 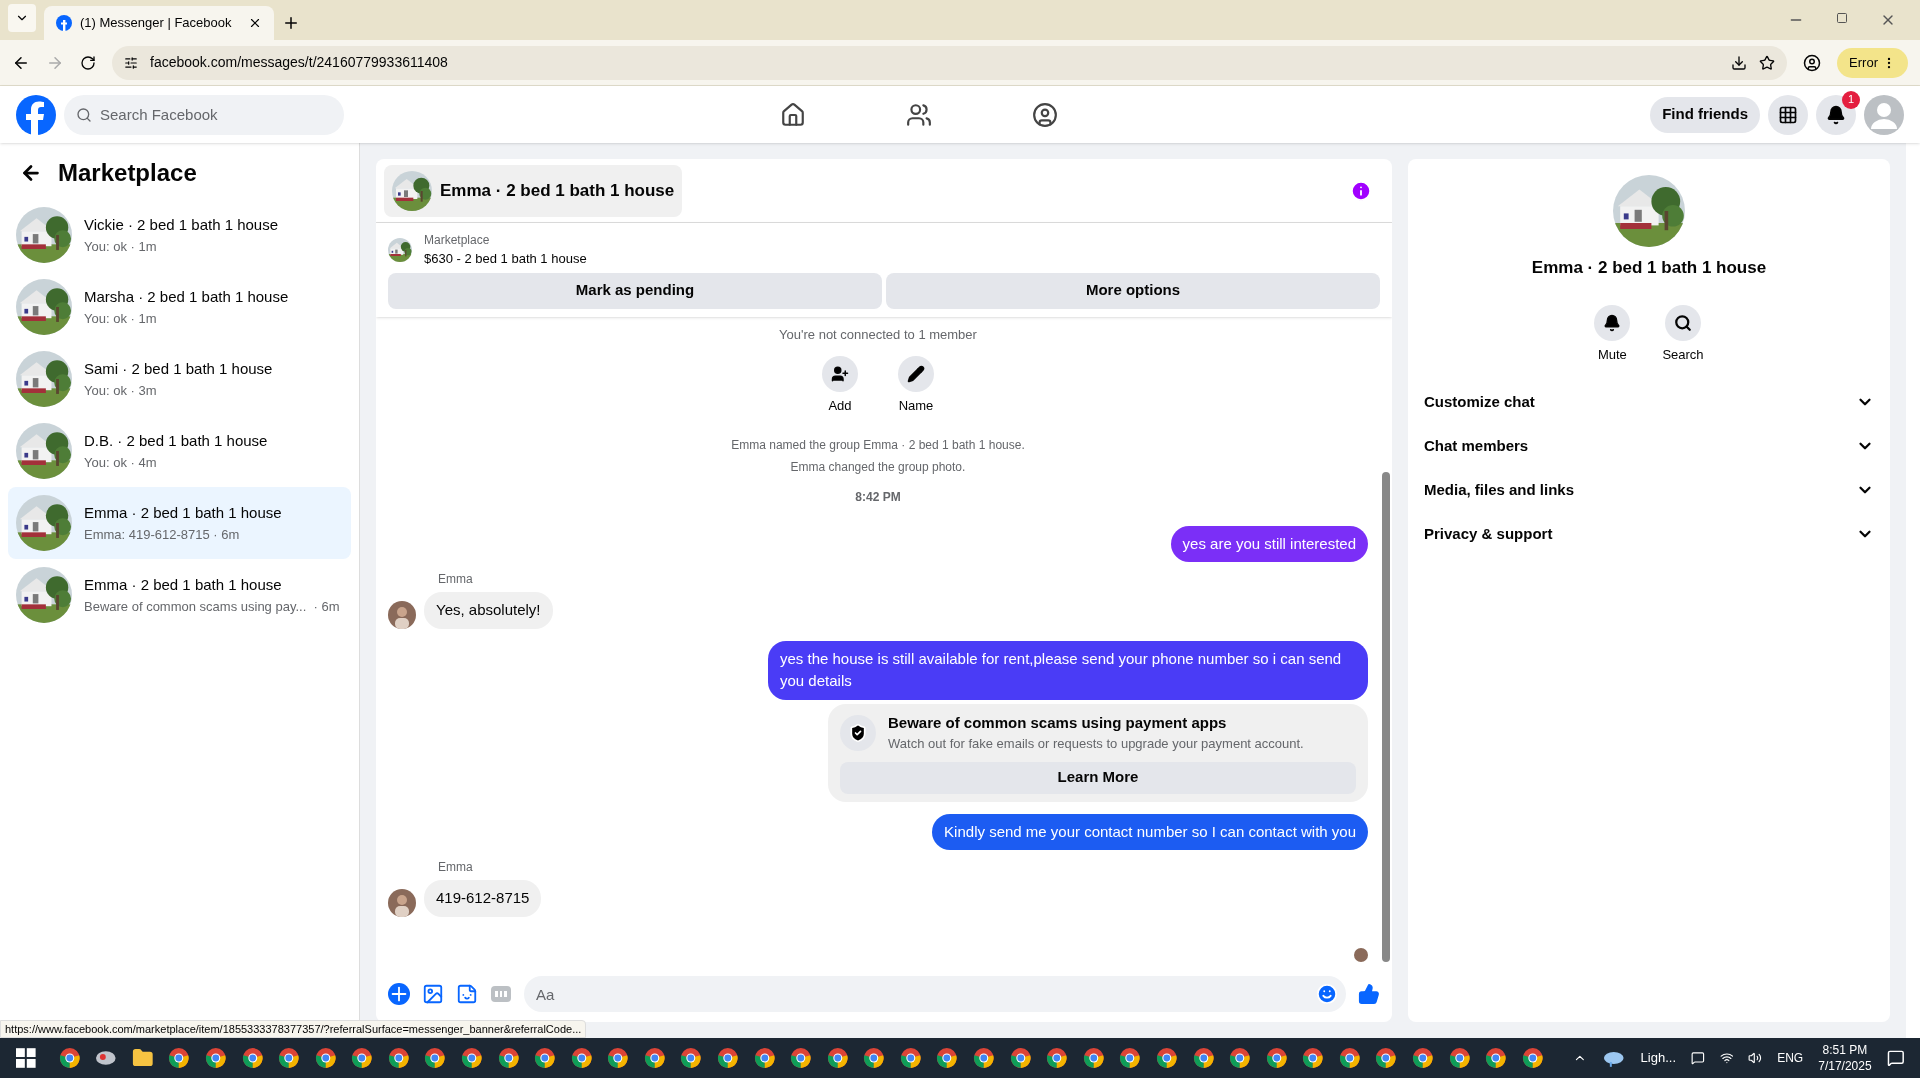 What do you see at coordinates (1895, 1058) in the screenshot?
I see `notifications-icon` at bounding box center [1895, 1058].